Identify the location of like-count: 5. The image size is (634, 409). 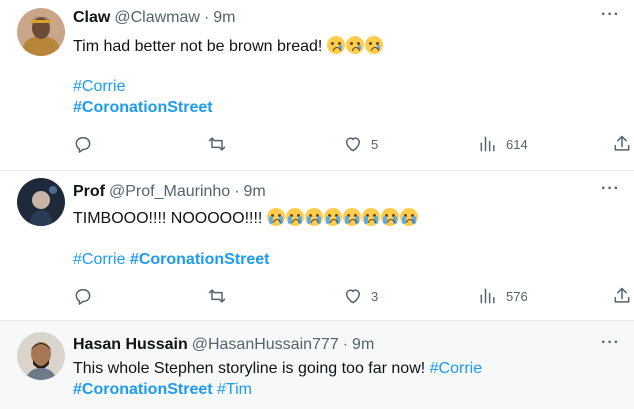
(375, 144).